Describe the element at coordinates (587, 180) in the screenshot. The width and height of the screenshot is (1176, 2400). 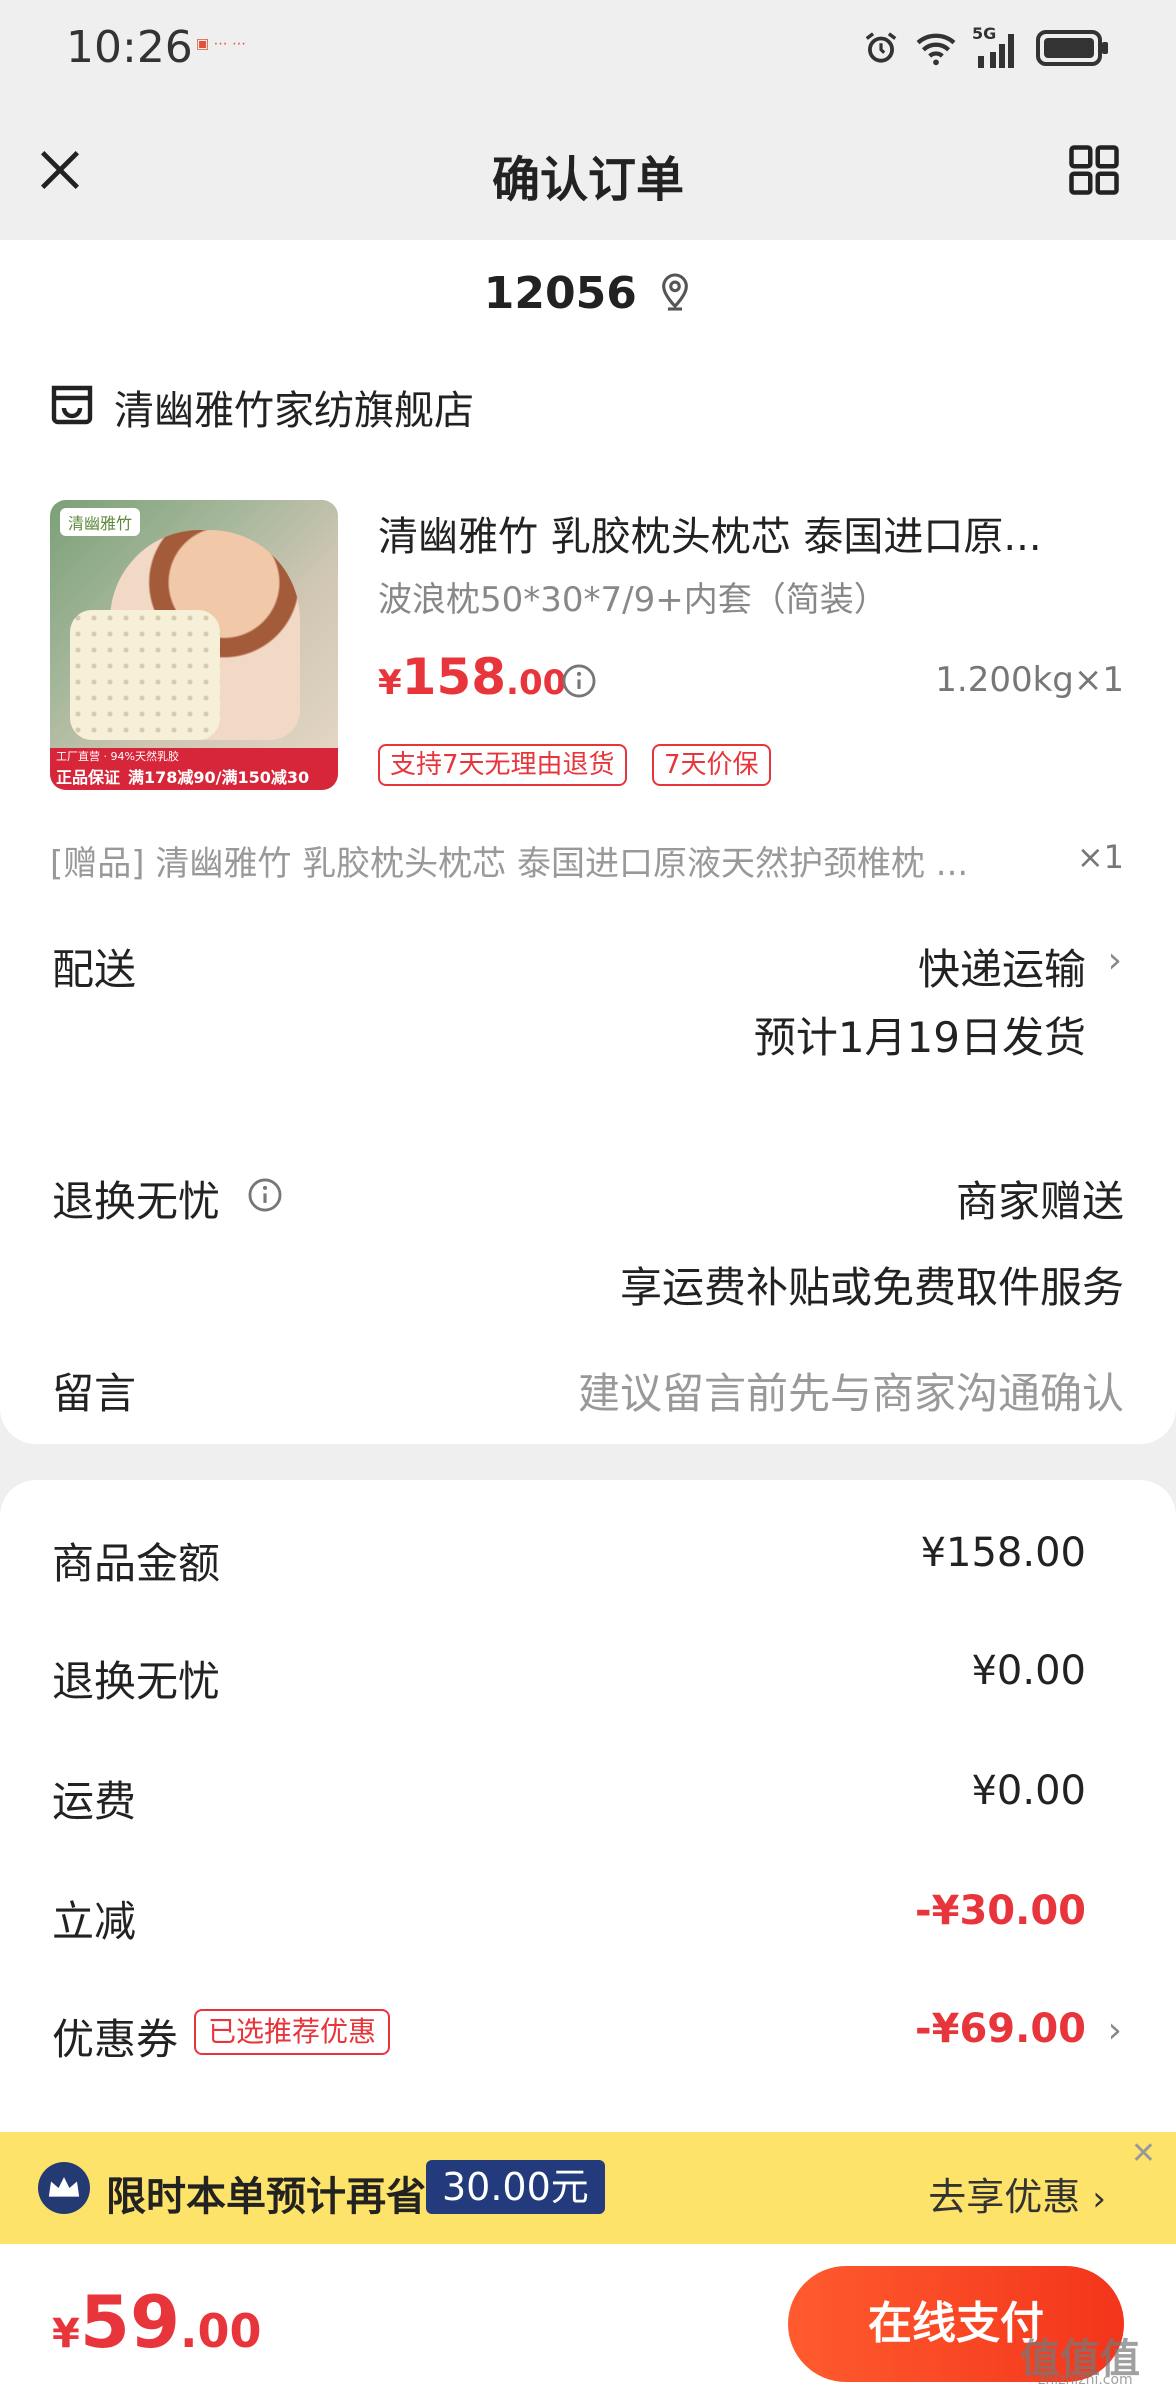
I see `page-title: 确认订单` at that location.